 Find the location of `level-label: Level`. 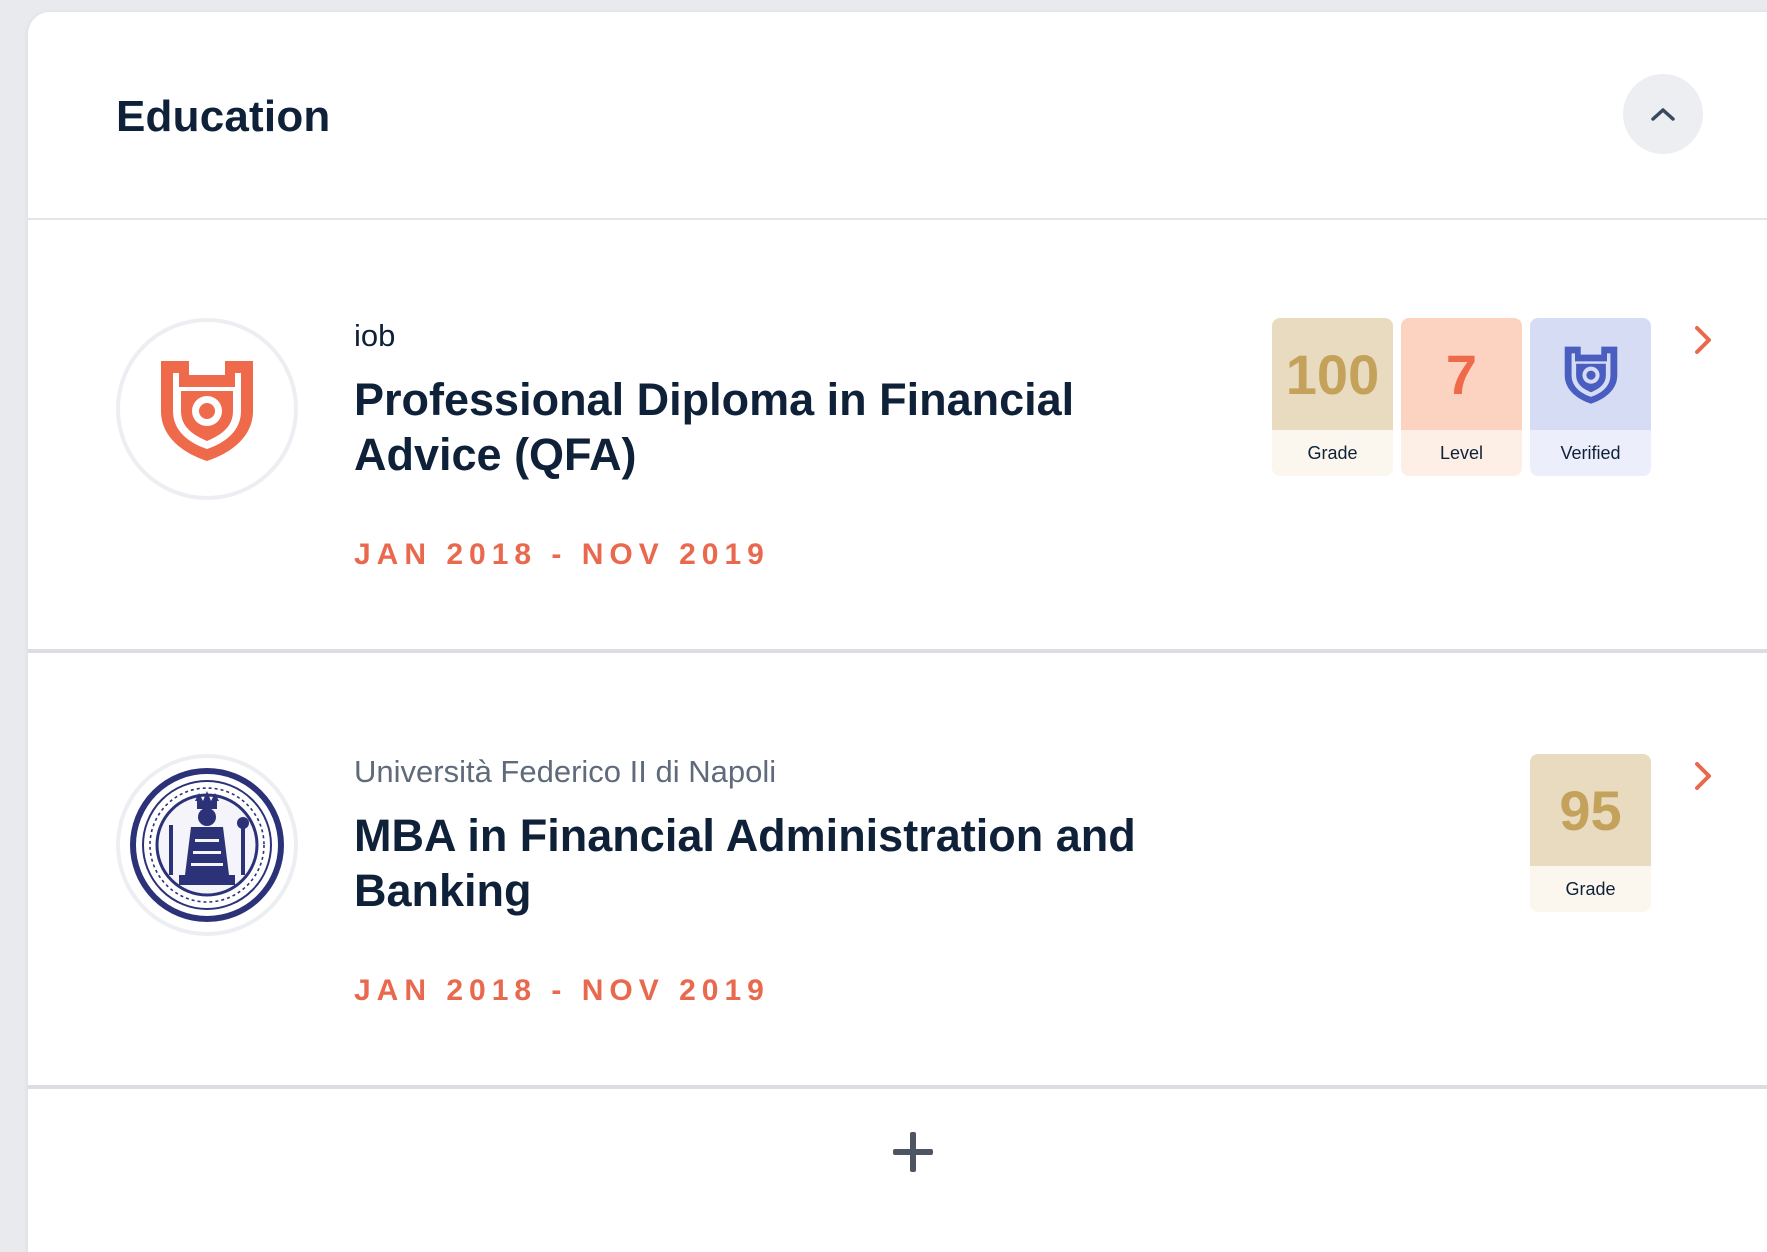

level-label: Level is located at coordinates (1461, 453).